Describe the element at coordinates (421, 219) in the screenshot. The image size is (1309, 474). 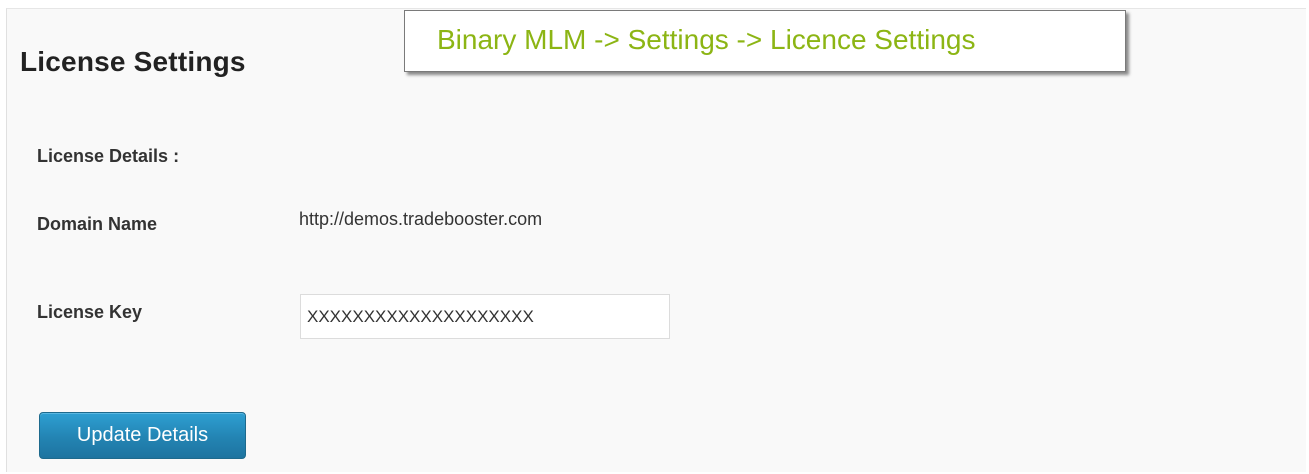
I see `domain-name-value: http://demos.tradebooster.com` at that location.